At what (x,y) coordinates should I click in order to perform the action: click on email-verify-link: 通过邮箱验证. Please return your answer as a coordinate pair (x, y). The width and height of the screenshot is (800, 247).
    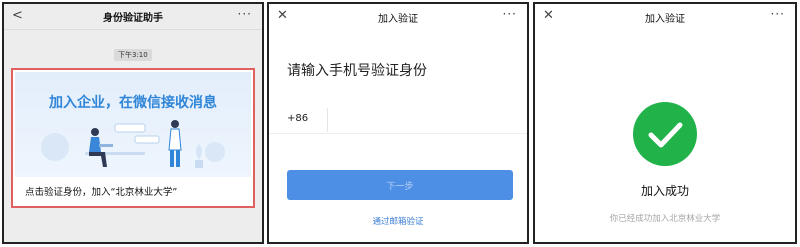
    Looking at the image, I should click on (398, 221).